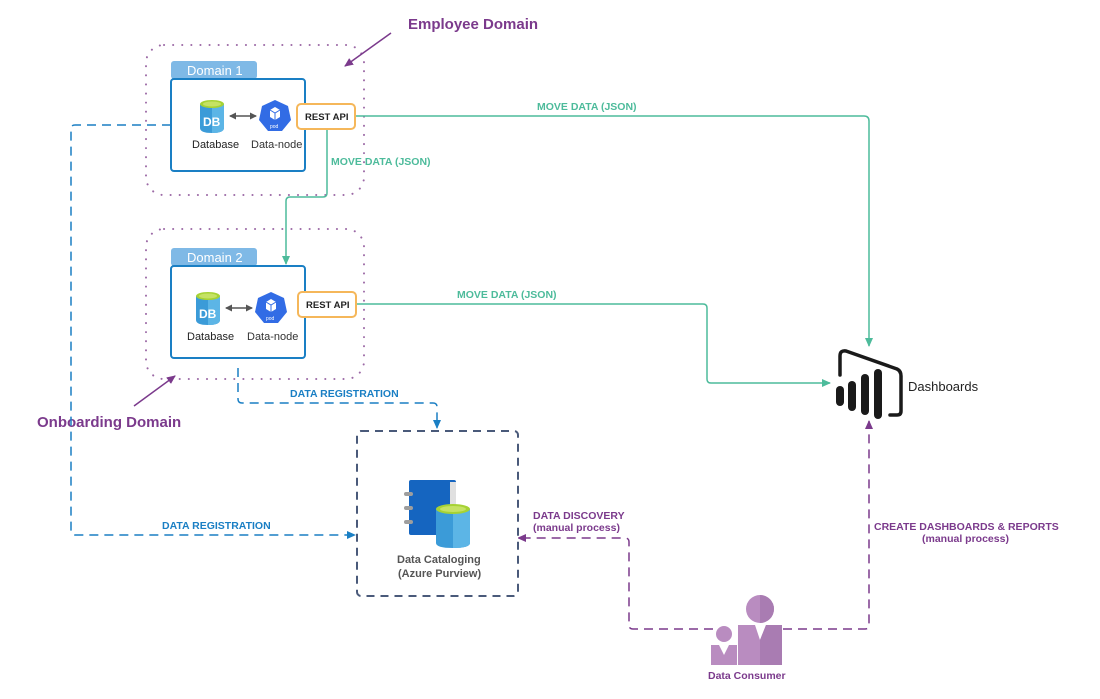  Describe the element at coordinates (439, 574) in the screenshot. I see `data-catalog-subtitle: (Azure Purview)` at that location.